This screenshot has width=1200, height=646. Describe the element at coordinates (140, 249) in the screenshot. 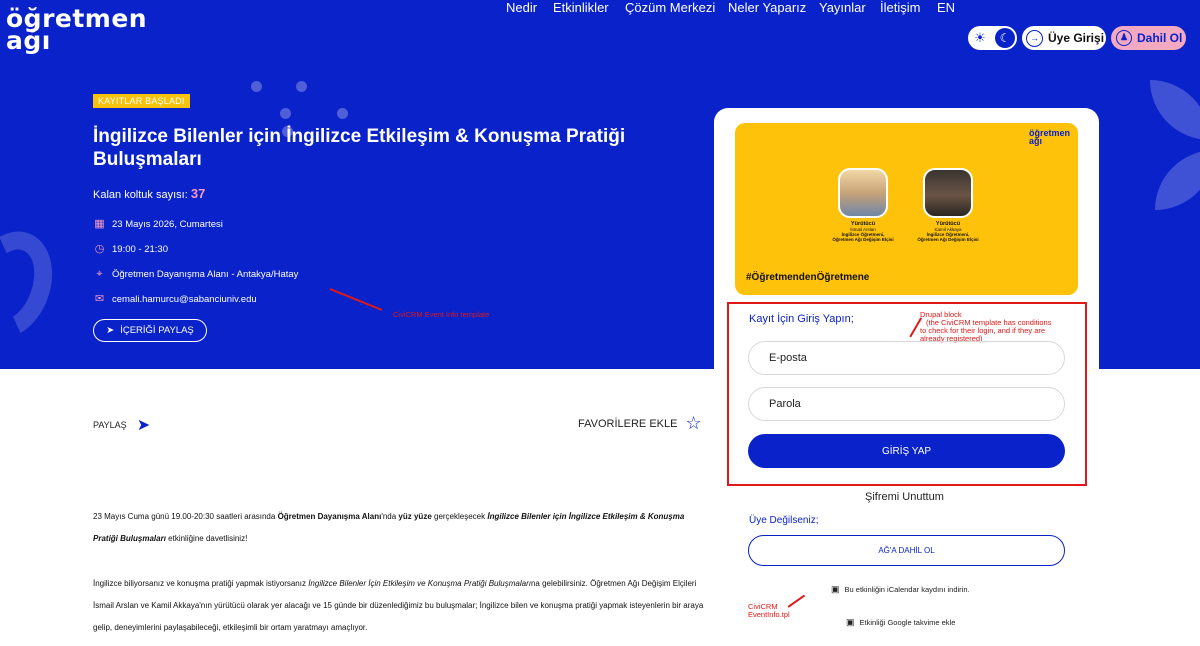

I see `event-time-text: 19:00 - 21:30` at that location.